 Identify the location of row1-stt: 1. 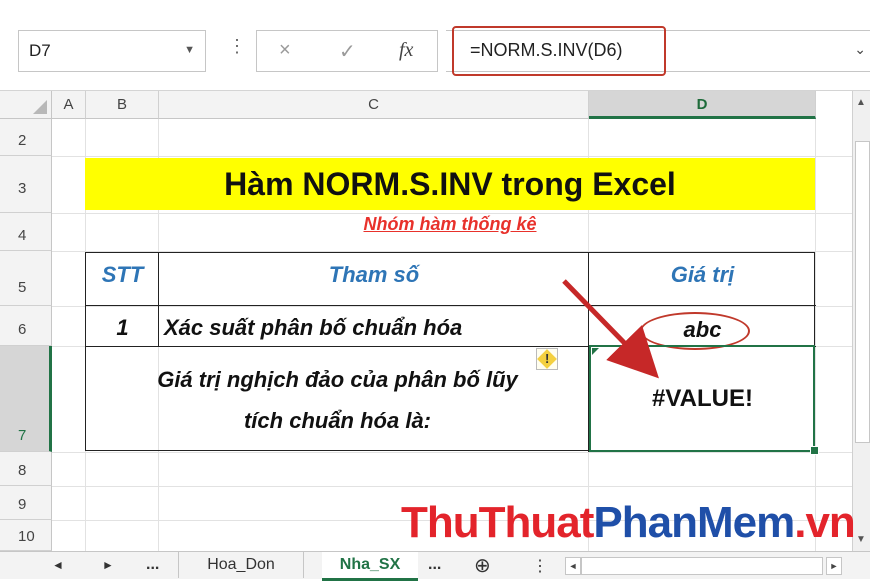
(122, 328).